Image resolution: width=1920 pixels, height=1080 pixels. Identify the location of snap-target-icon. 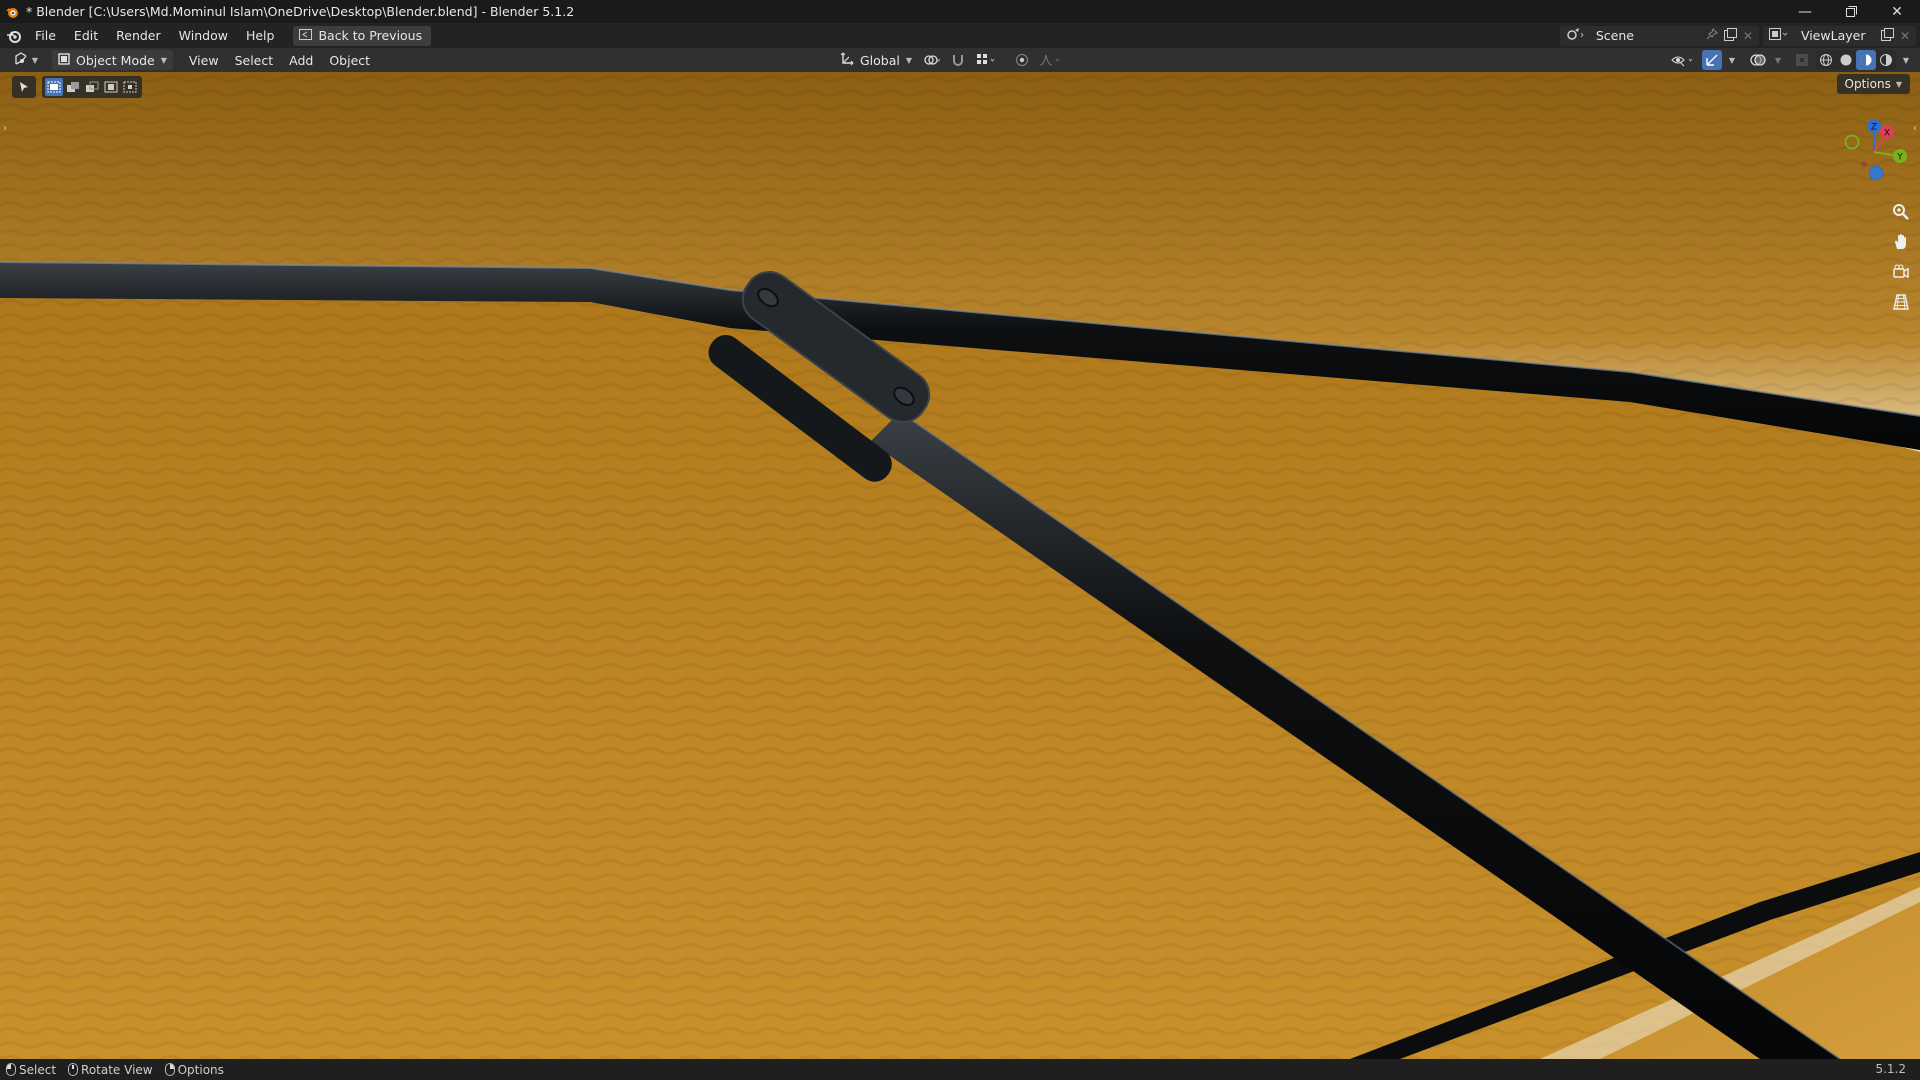
(987, 60).